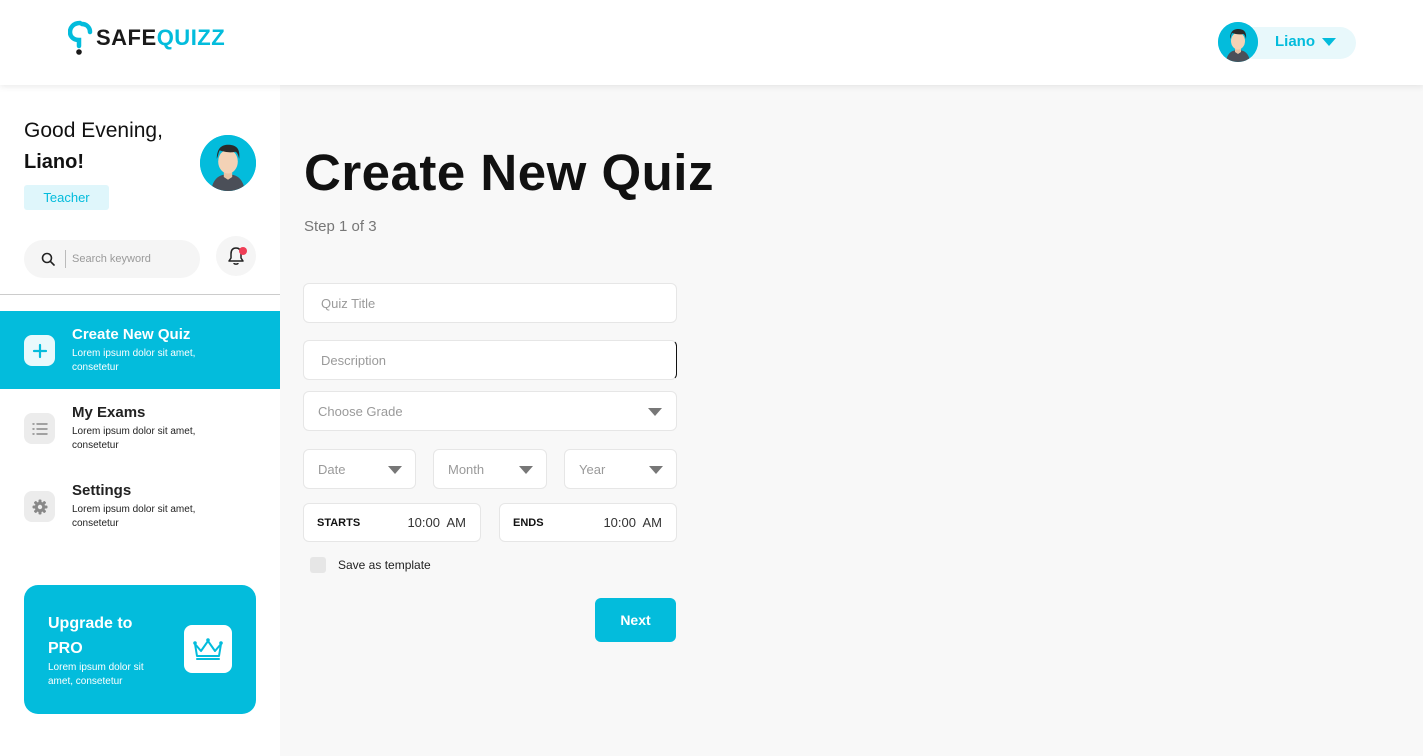  I want to click on end-time-field: ENDS 10:00 AM, so click(588, 522).